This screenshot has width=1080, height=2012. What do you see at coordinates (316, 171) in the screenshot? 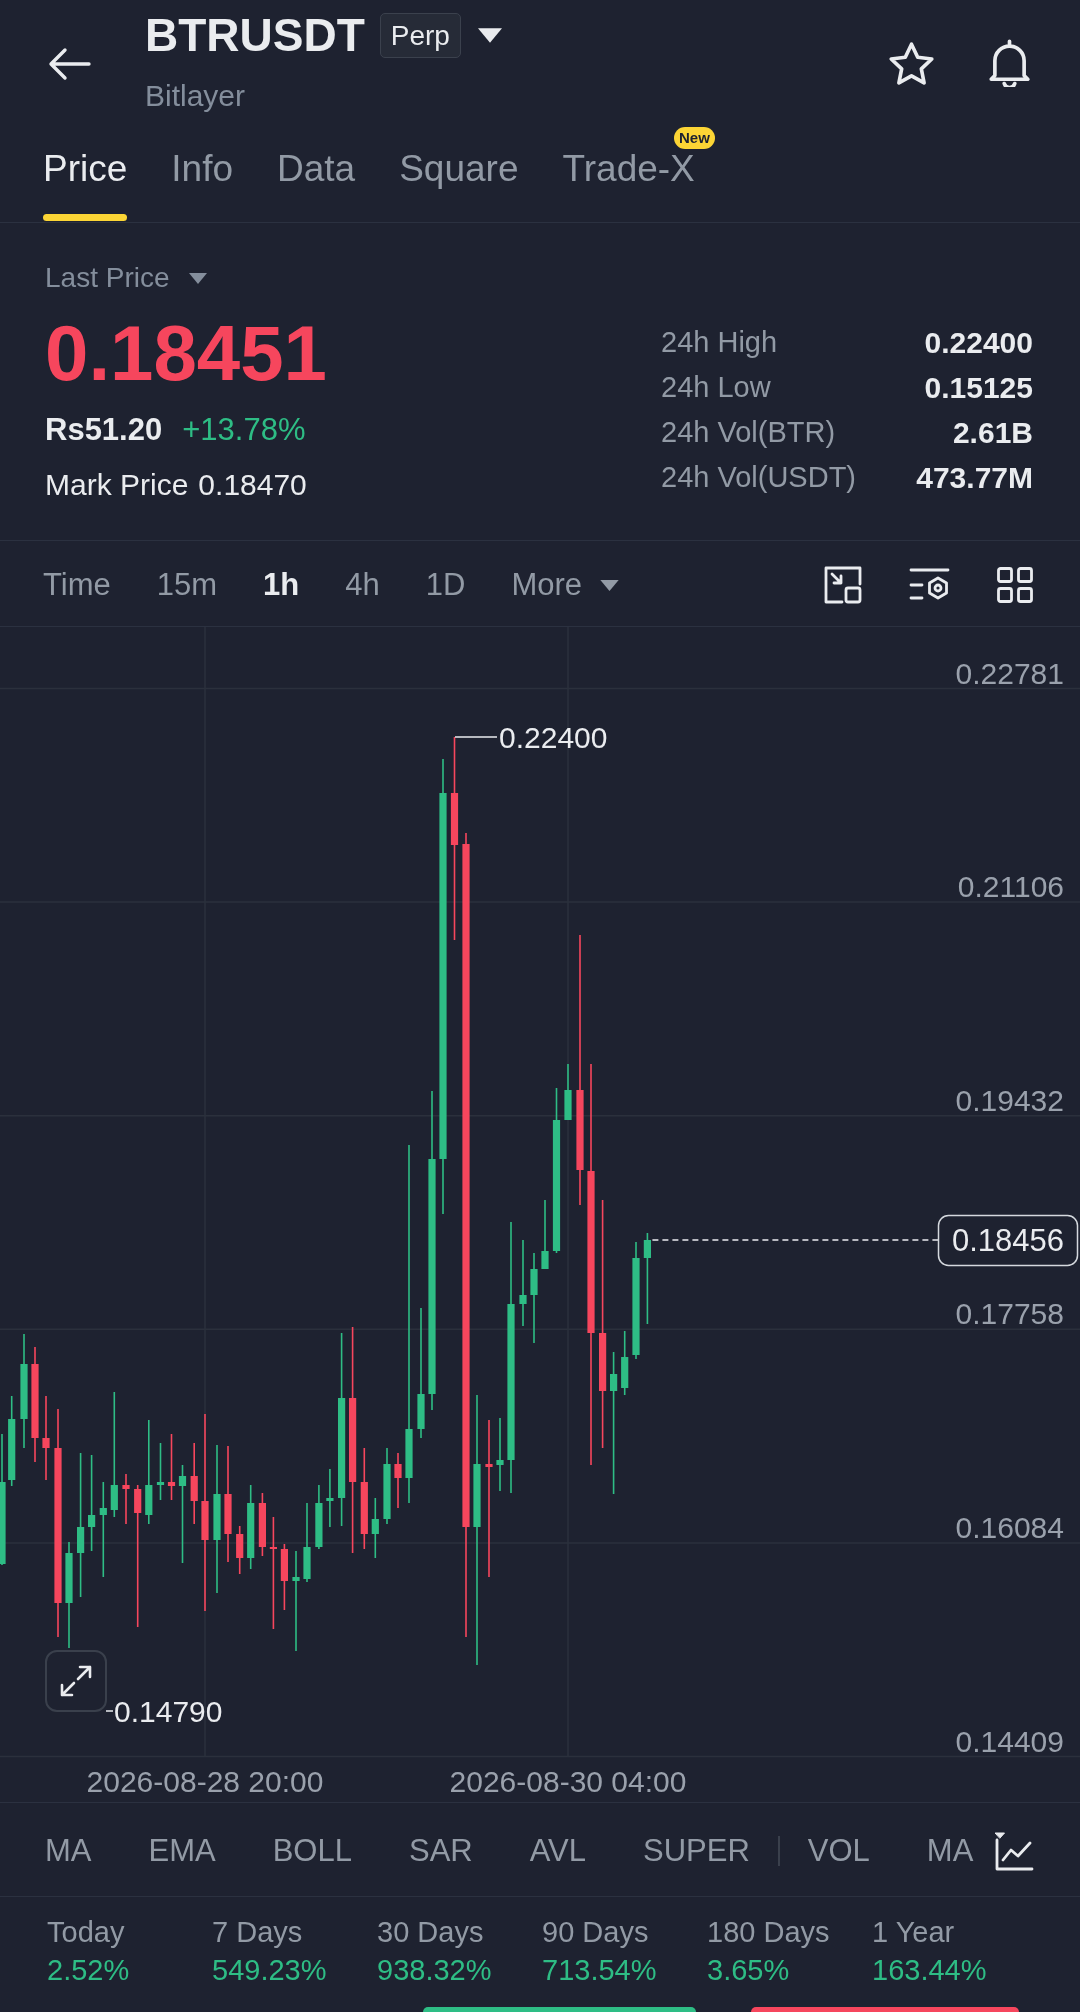
I see `tab: Data` at bounding box center [316, 171].